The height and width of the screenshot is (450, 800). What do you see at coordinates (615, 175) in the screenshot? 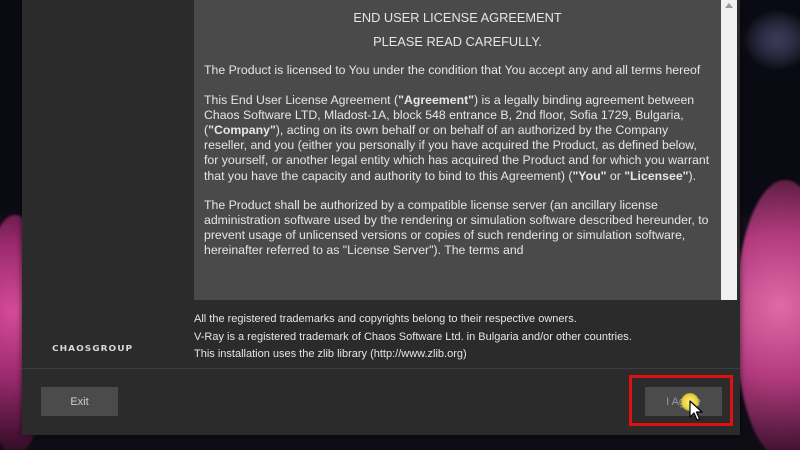
I see `eula-text-segment: or` at bounding box center [615, 175].